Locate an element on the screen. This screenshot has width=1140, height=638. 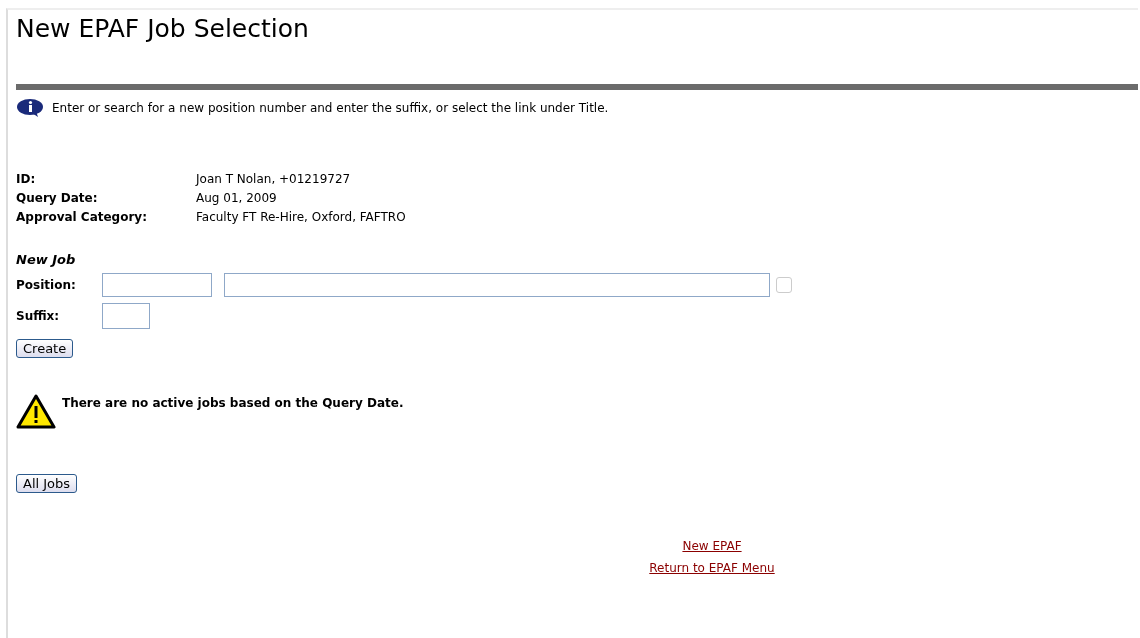
position-title-field is located at coordinates (497, 285).